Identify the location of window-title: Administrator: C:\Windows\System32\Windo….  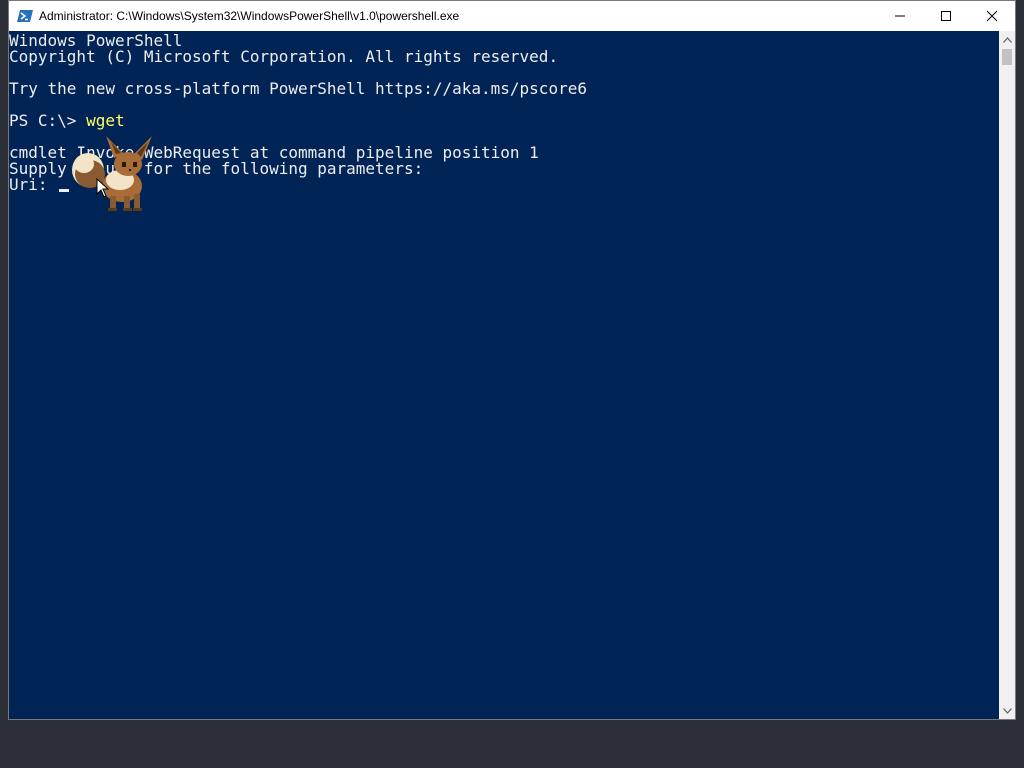
(249, 16).